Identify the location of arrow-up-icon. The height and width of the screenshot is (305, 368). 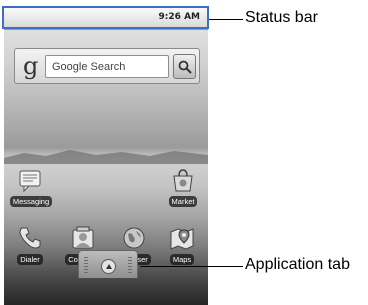
(108, 266).